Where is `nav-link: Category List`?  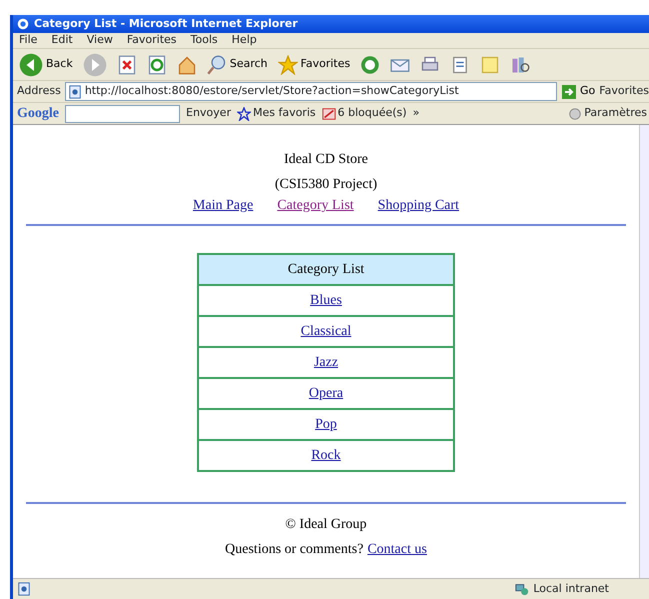 nav-link: Category List is located at coordinates (315, 205).